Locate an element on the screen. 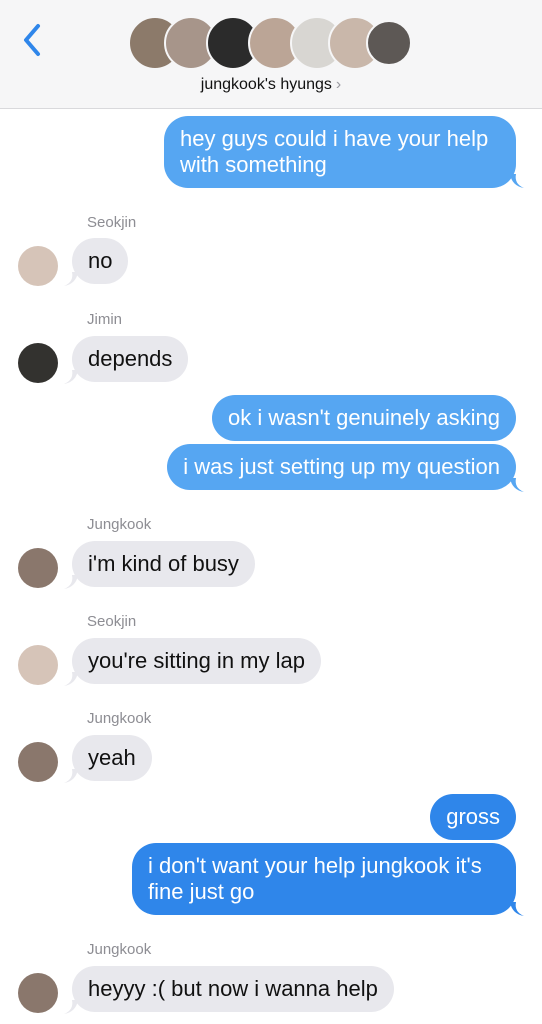  message-text: fine just go is located at coordinates (201, 891).